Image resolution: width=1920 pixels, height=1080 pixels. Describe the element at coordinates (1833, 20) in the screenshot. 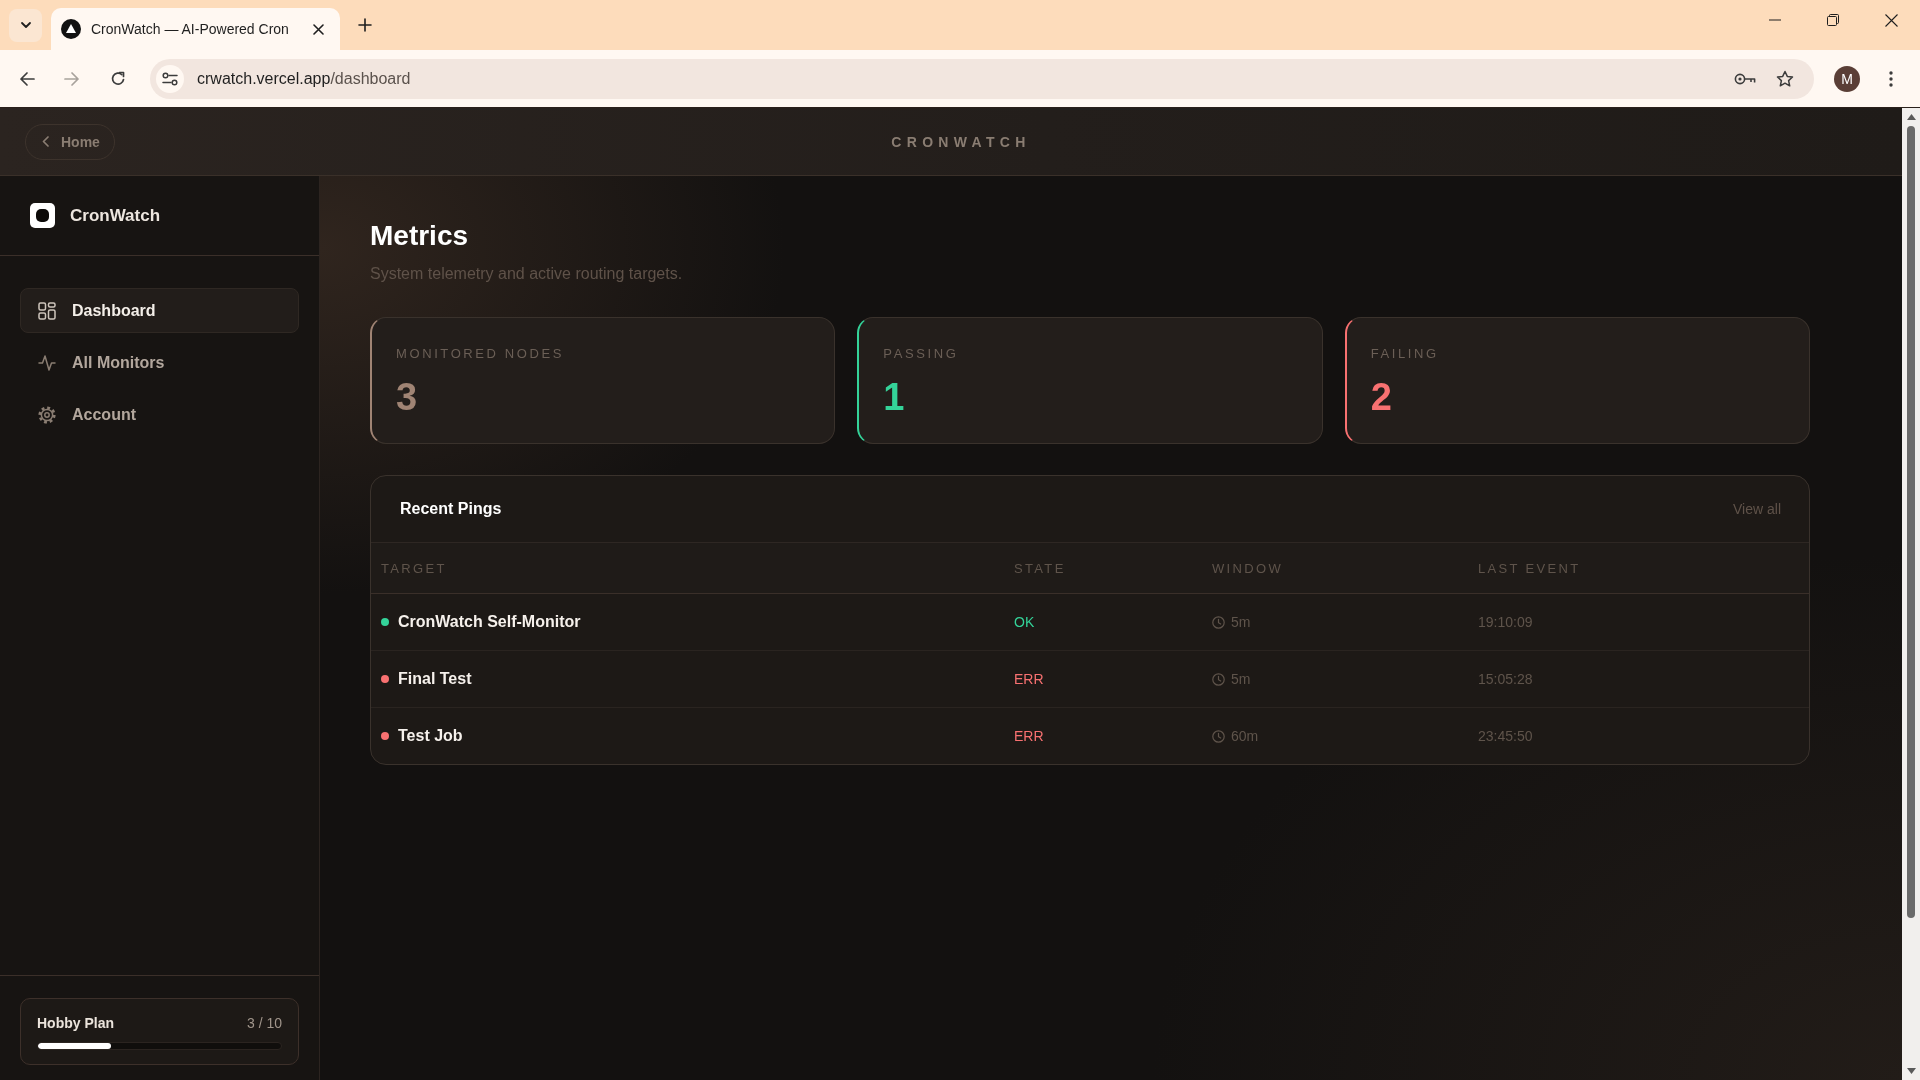

I see `restore-icon` at that location.